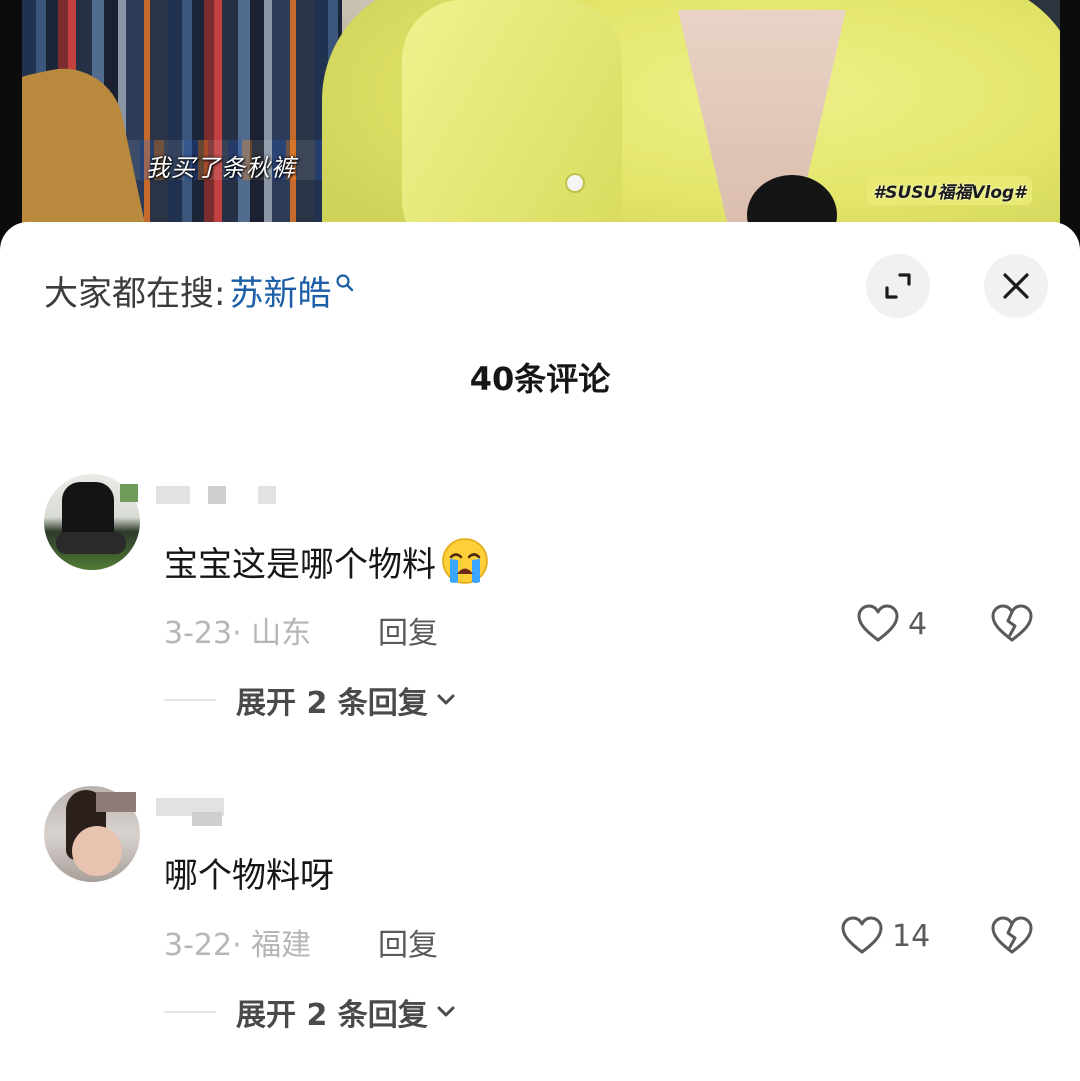 The width and height of the screenshot is (1080, 1081). I want to click on like-count: 14, so click(911, 936).